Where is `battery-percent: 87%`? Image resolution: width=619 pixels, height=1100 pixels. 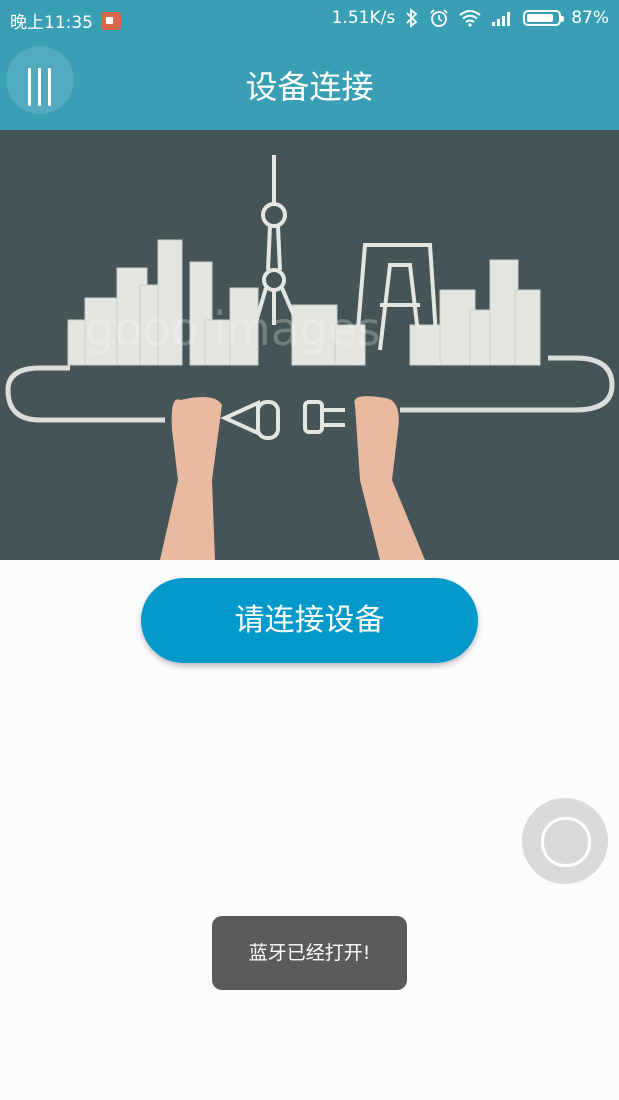 battery-percent: 87% is located at coordinates (590, 18).